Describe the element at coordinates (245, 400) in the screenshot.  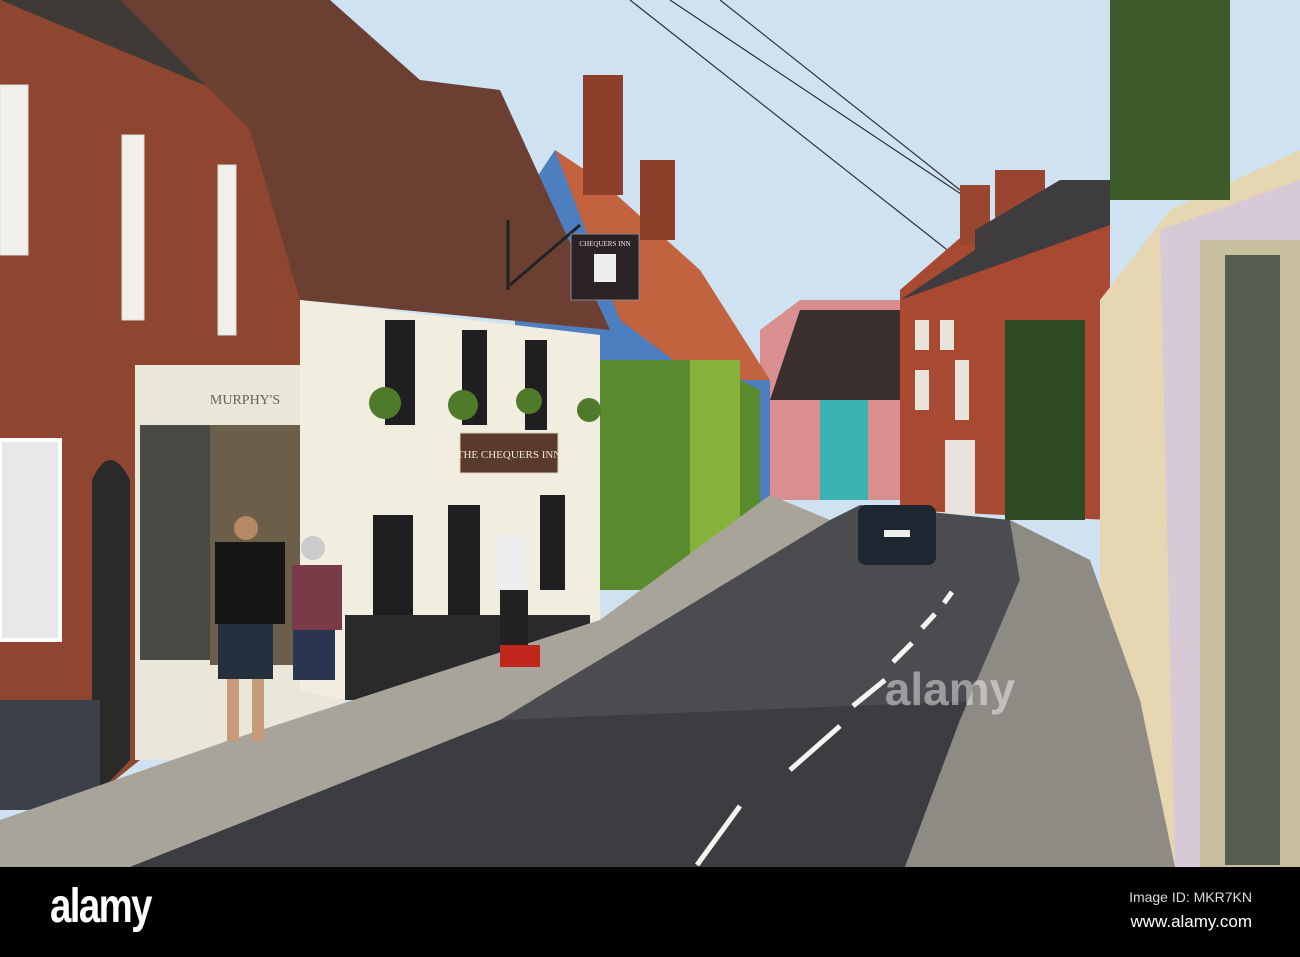
I see `shop-fascia-text: MURPHY'S` at that location.